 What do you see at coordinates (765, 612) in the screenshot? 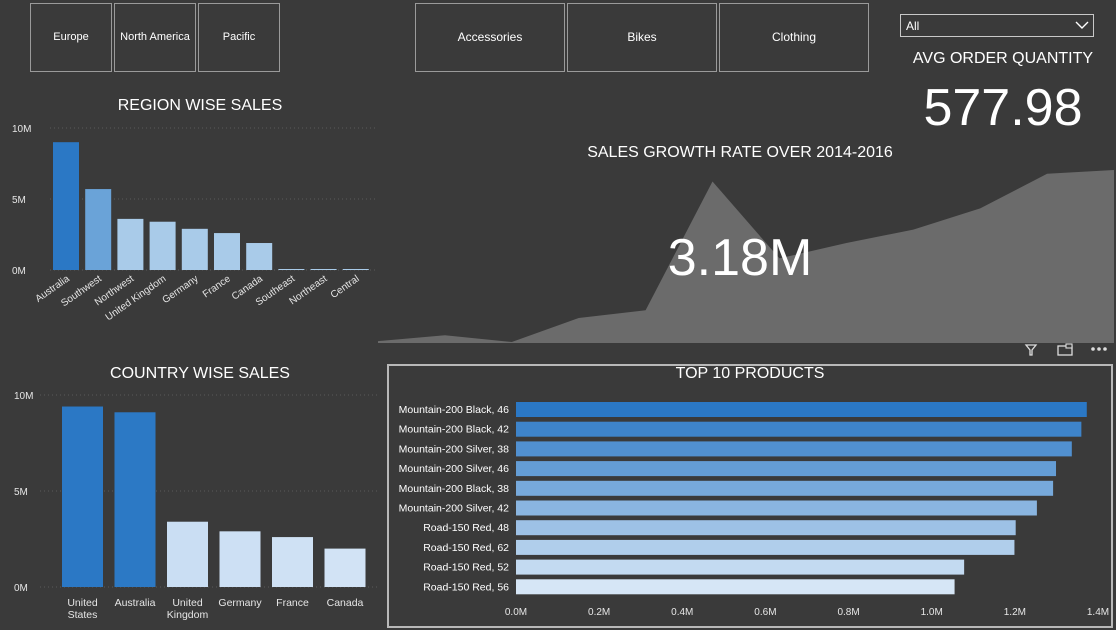
I see `product-xtick-label: 0.6M` at bounding box center [765, 612].